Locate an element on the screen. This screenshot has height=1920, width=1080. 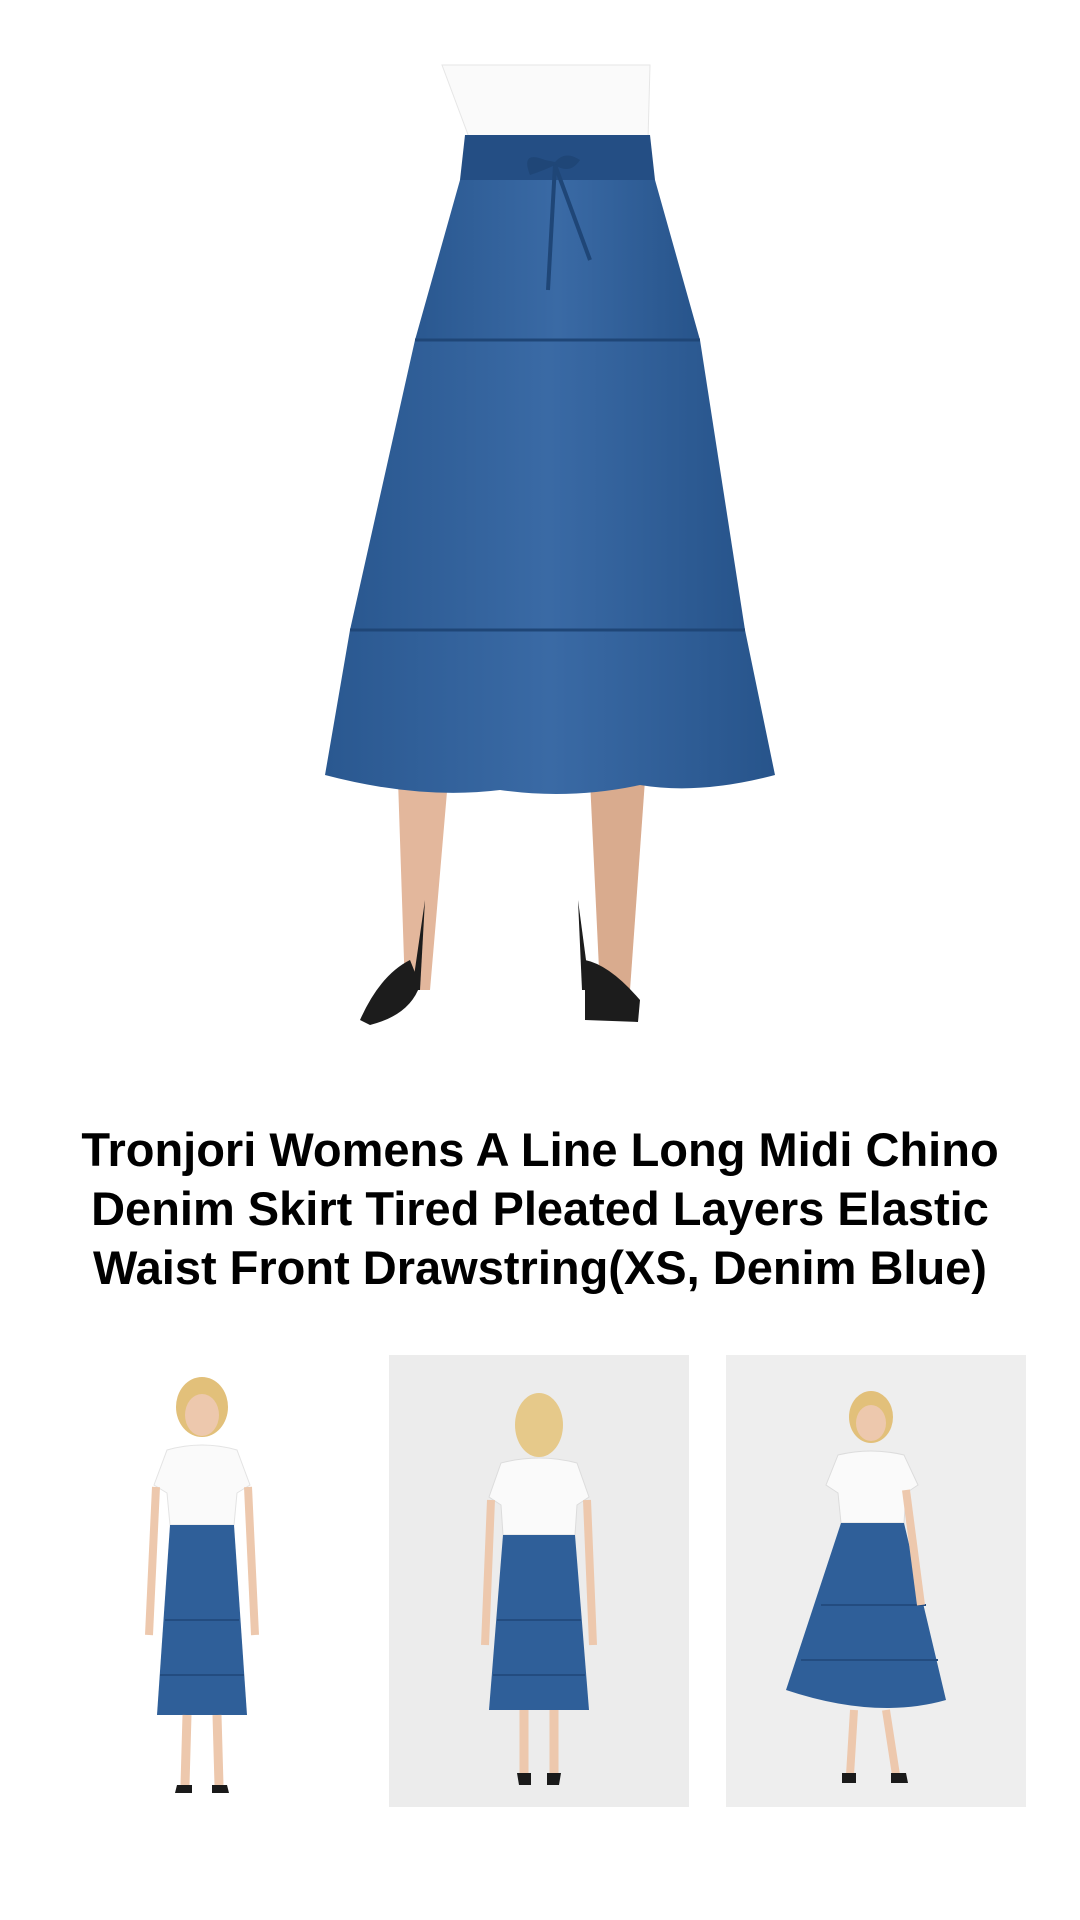
thumbnail-twirl-view is located at coordinates (876, 1581).